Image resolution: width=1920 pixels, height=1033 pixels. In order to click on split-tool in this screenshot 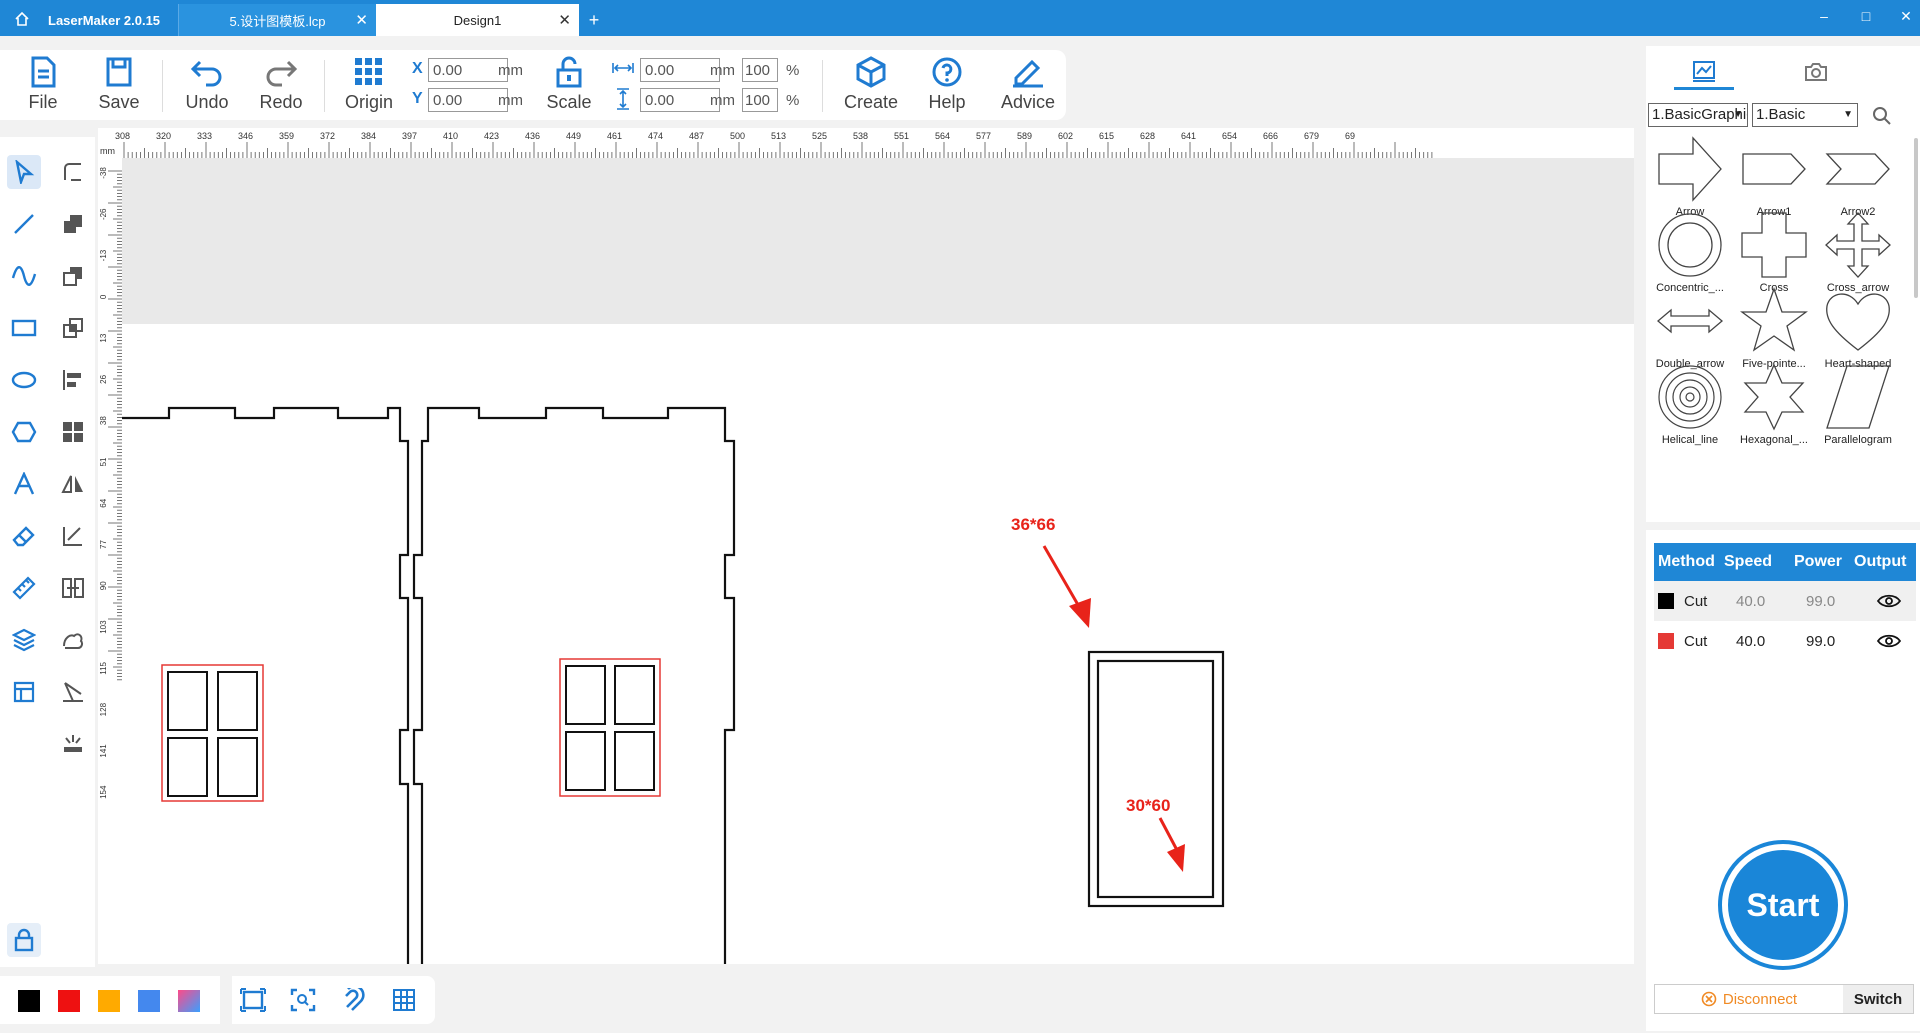, I will do `click(73, 588)`.